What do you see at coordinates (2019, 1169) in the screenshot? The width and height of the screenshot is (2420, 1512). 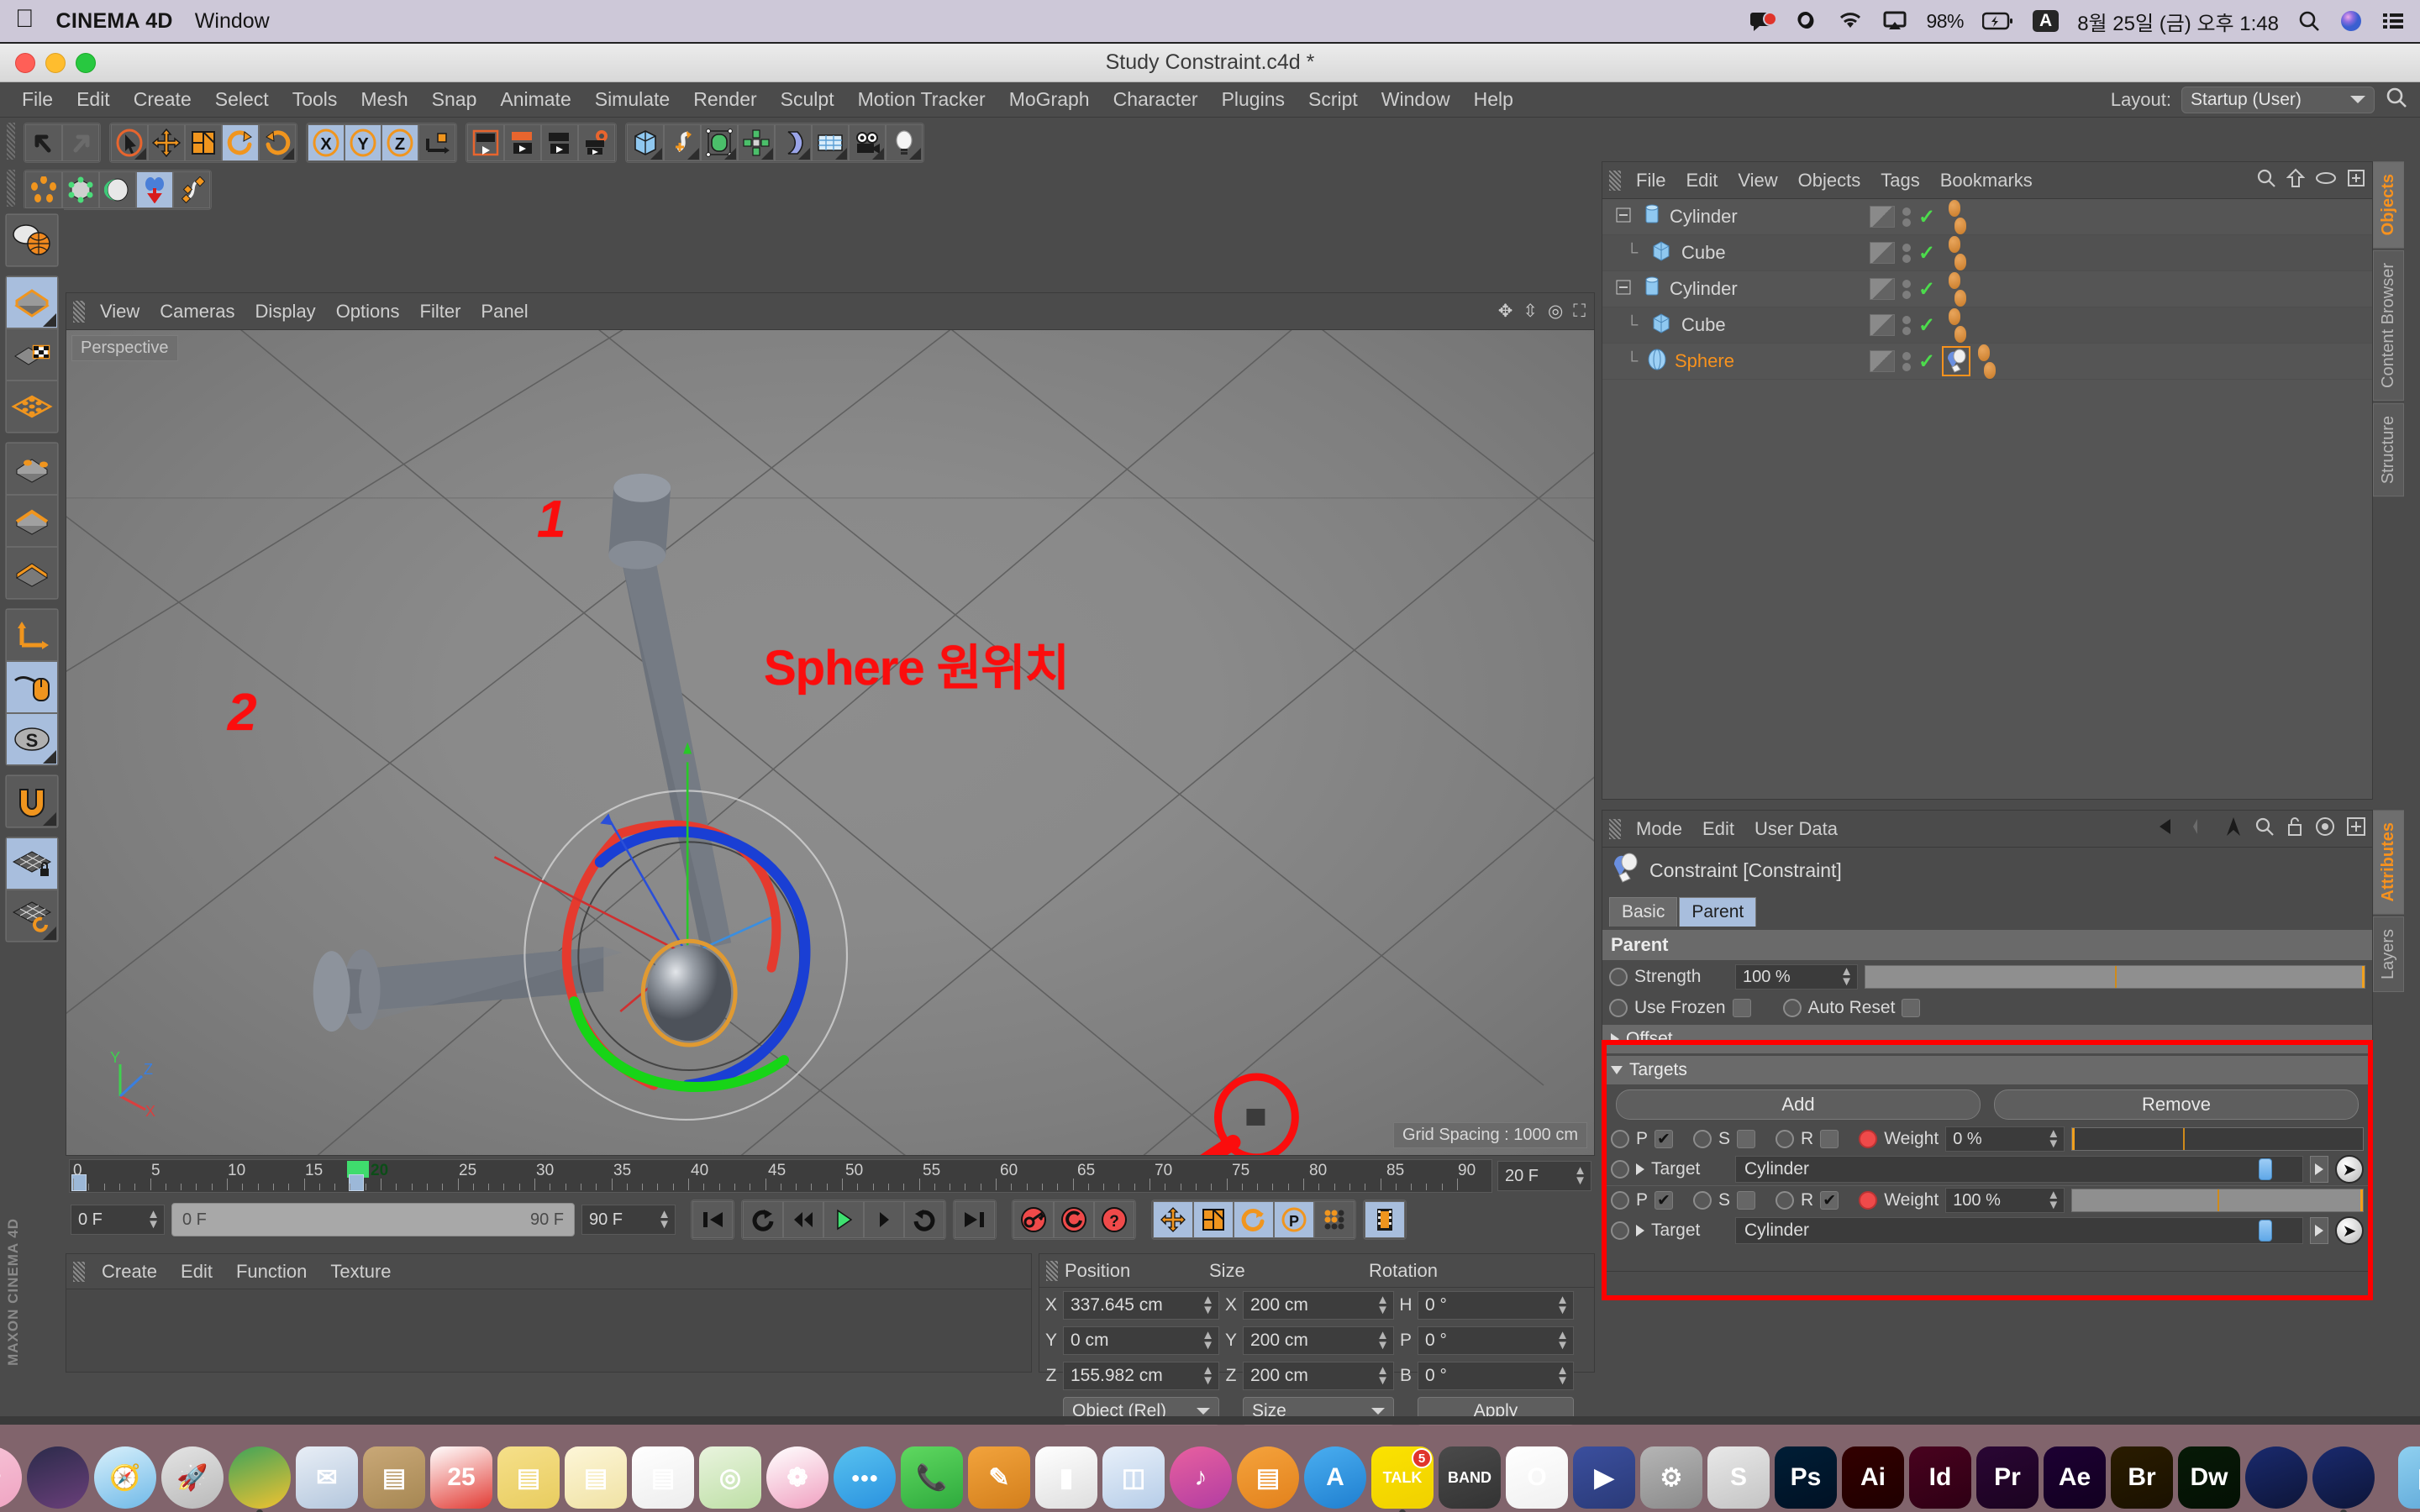 I see `target1-object-field: Cylinder` at bounding box center [2019, 1169].